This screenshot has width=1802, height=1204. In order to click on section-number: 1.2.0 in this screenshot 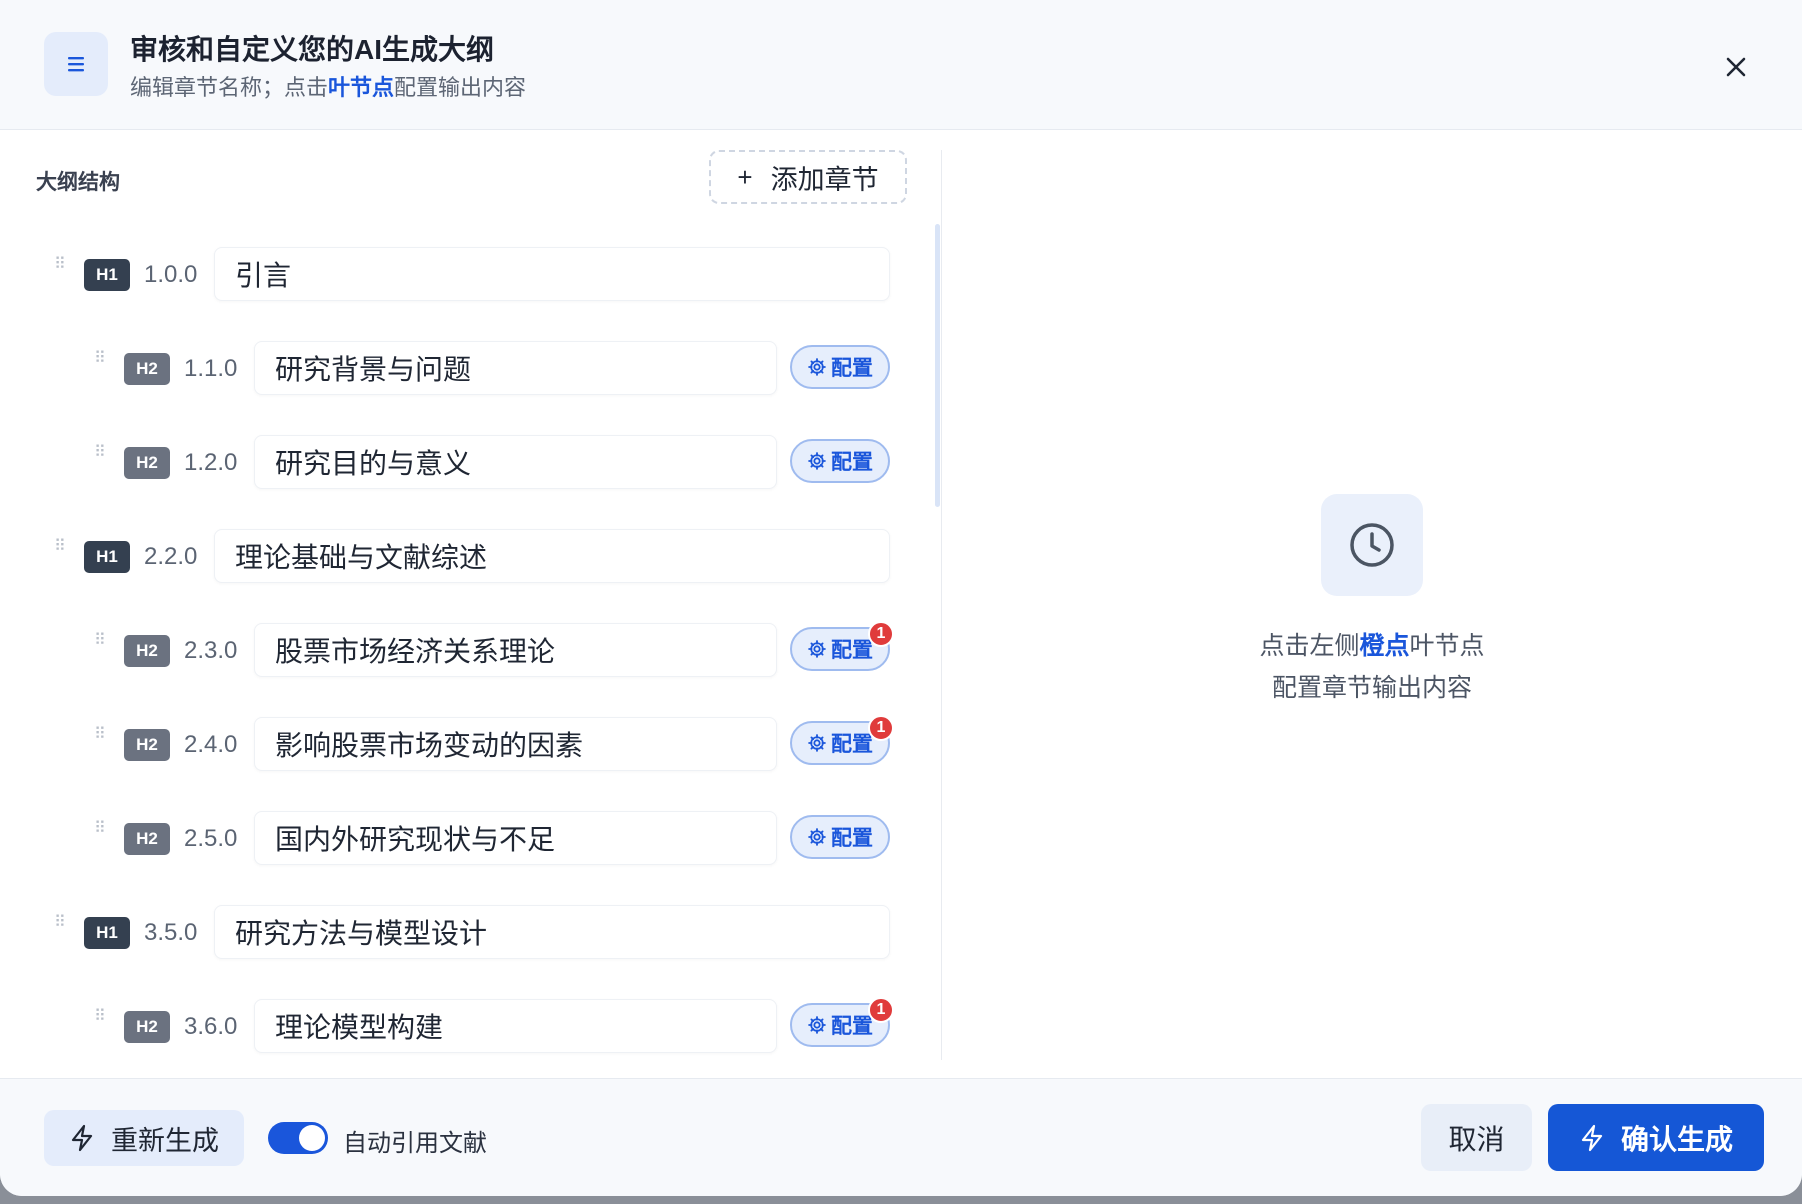, I will do `click(211, 462)`.